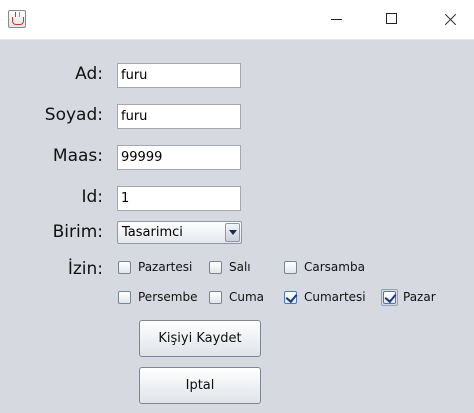  I want to click on close-icon, so click(450, 19).